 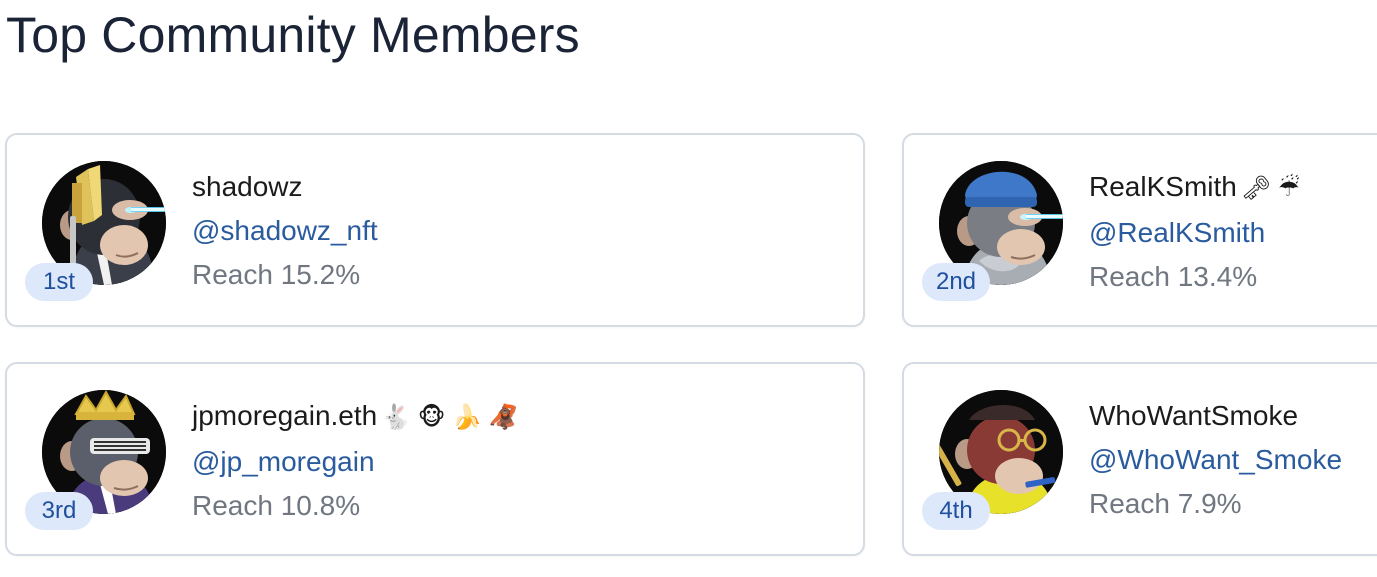 I want to click on member-handle-link: @RealKSmith, so click(x=1194, y=233).